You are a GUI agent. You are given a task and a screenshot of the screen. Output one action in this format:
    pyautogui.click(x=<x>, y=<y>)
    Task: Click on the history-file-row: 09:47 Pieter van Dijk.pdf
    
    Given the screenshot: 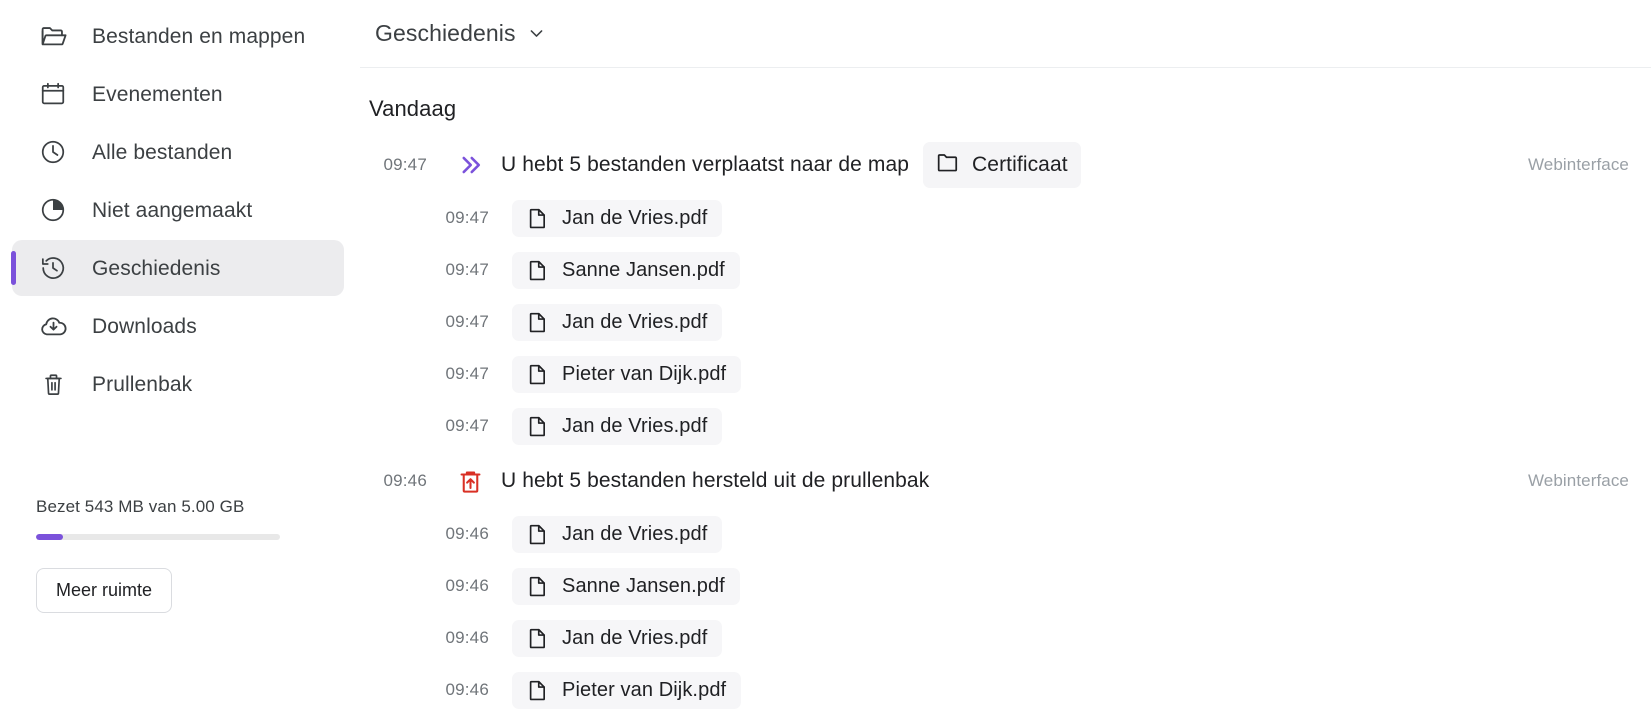 What is the action you would take?
    pyautogui.click(x=1005, y=374)
    